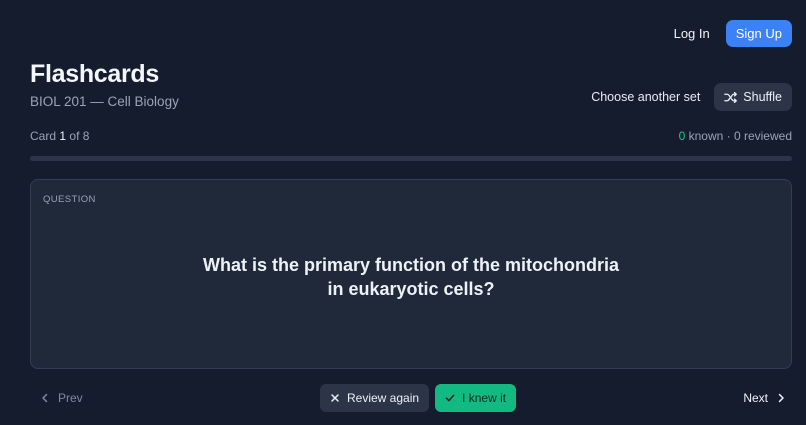  I want to click on card-counter: Card 1 of 8, so click(59, 136).